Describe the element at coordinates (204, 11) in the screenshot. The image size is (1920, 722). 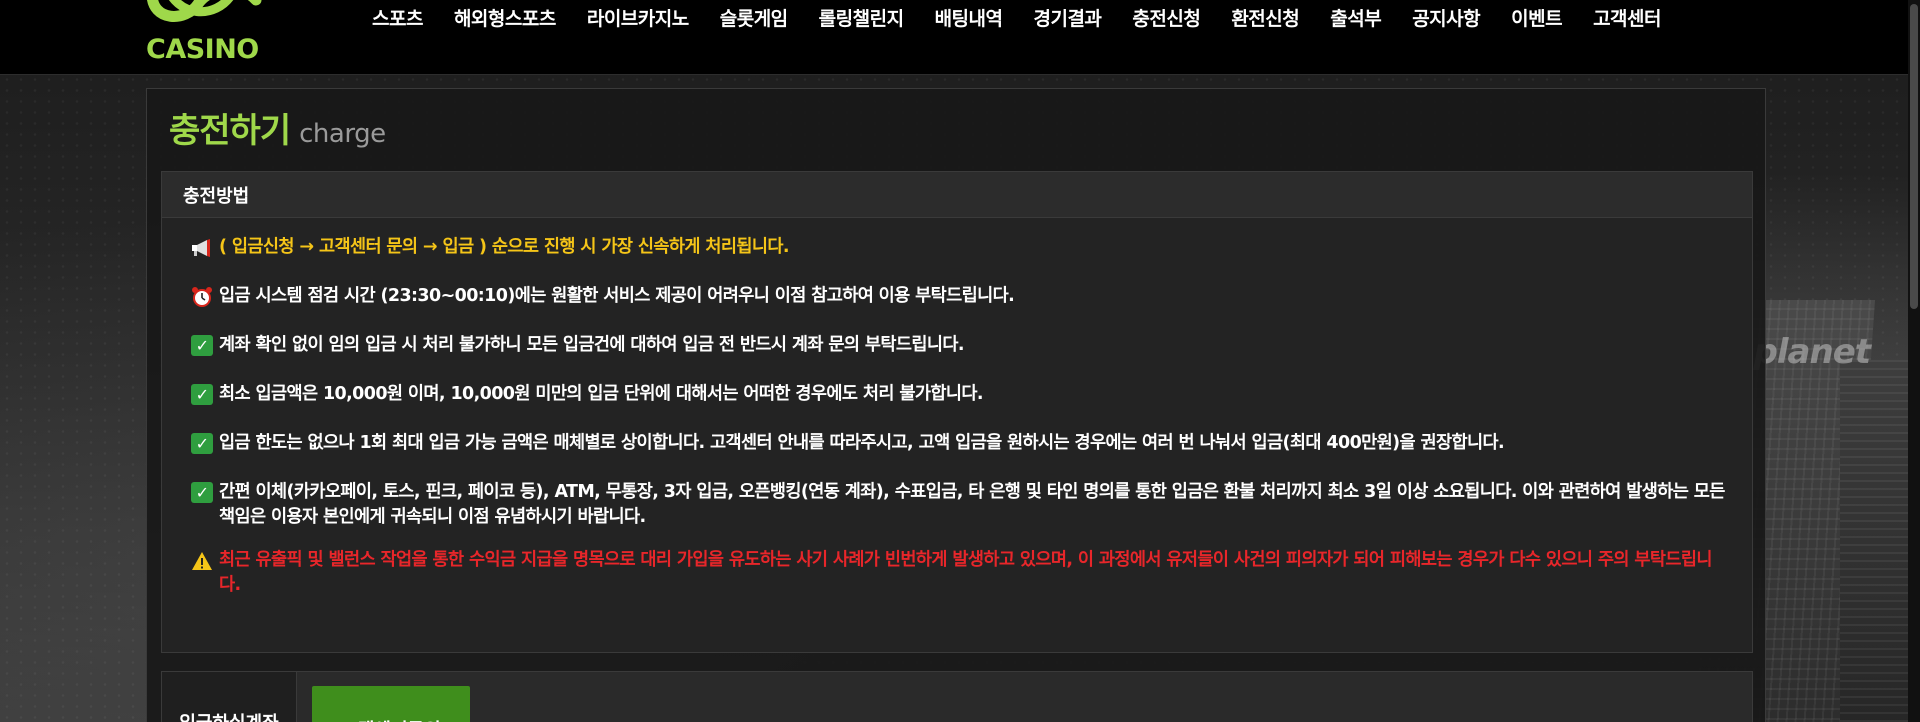
I see `logo-mark-icon` at that location.